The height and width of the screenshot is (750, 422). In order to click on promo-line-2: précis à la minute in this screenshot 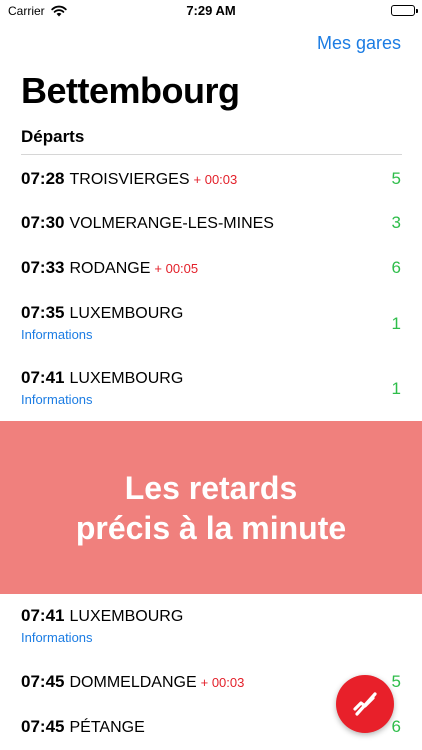, I will do `click(211, 527)`.